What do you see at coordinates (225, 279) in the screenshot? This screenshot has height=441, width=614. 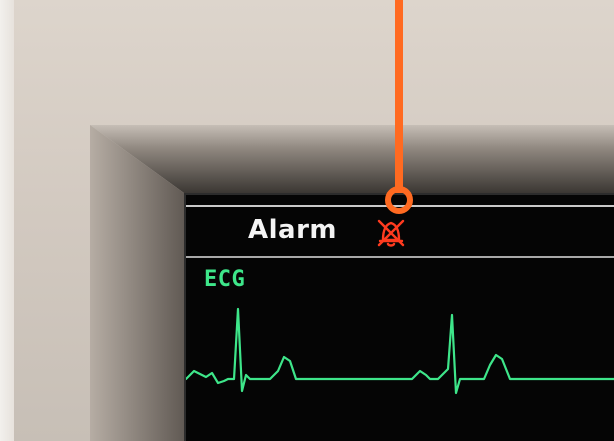 I see `ecg-label: ECG` at bounding box center [225, 279].